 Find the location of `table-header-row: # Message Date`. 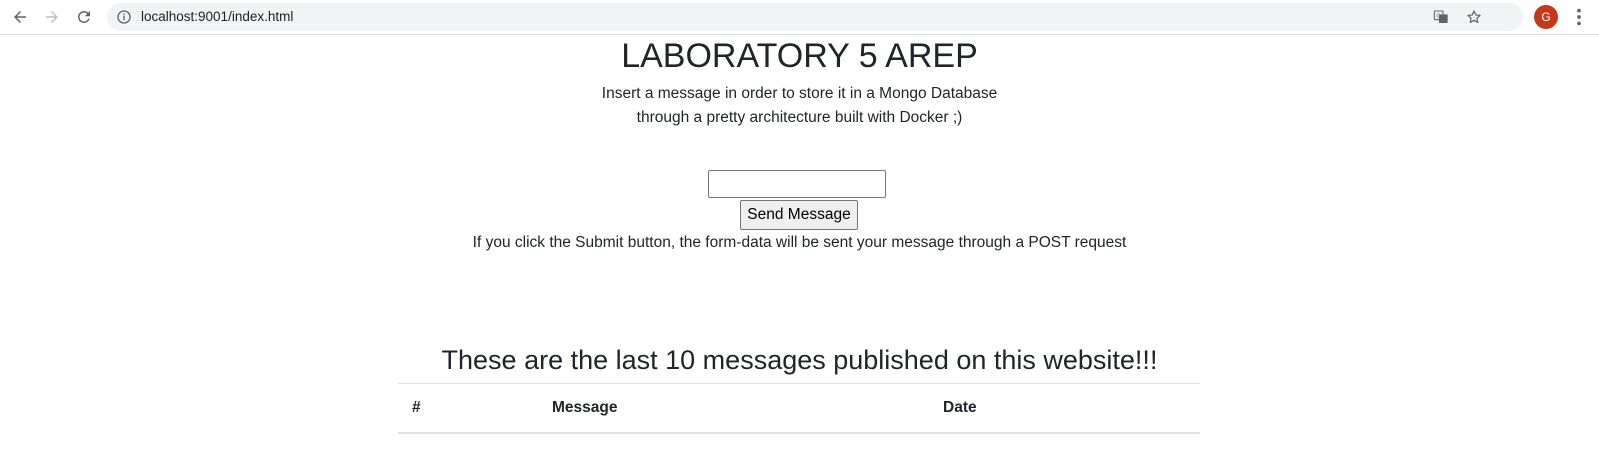

table-header-row: # Message Date is located at coordinates (799, 408).